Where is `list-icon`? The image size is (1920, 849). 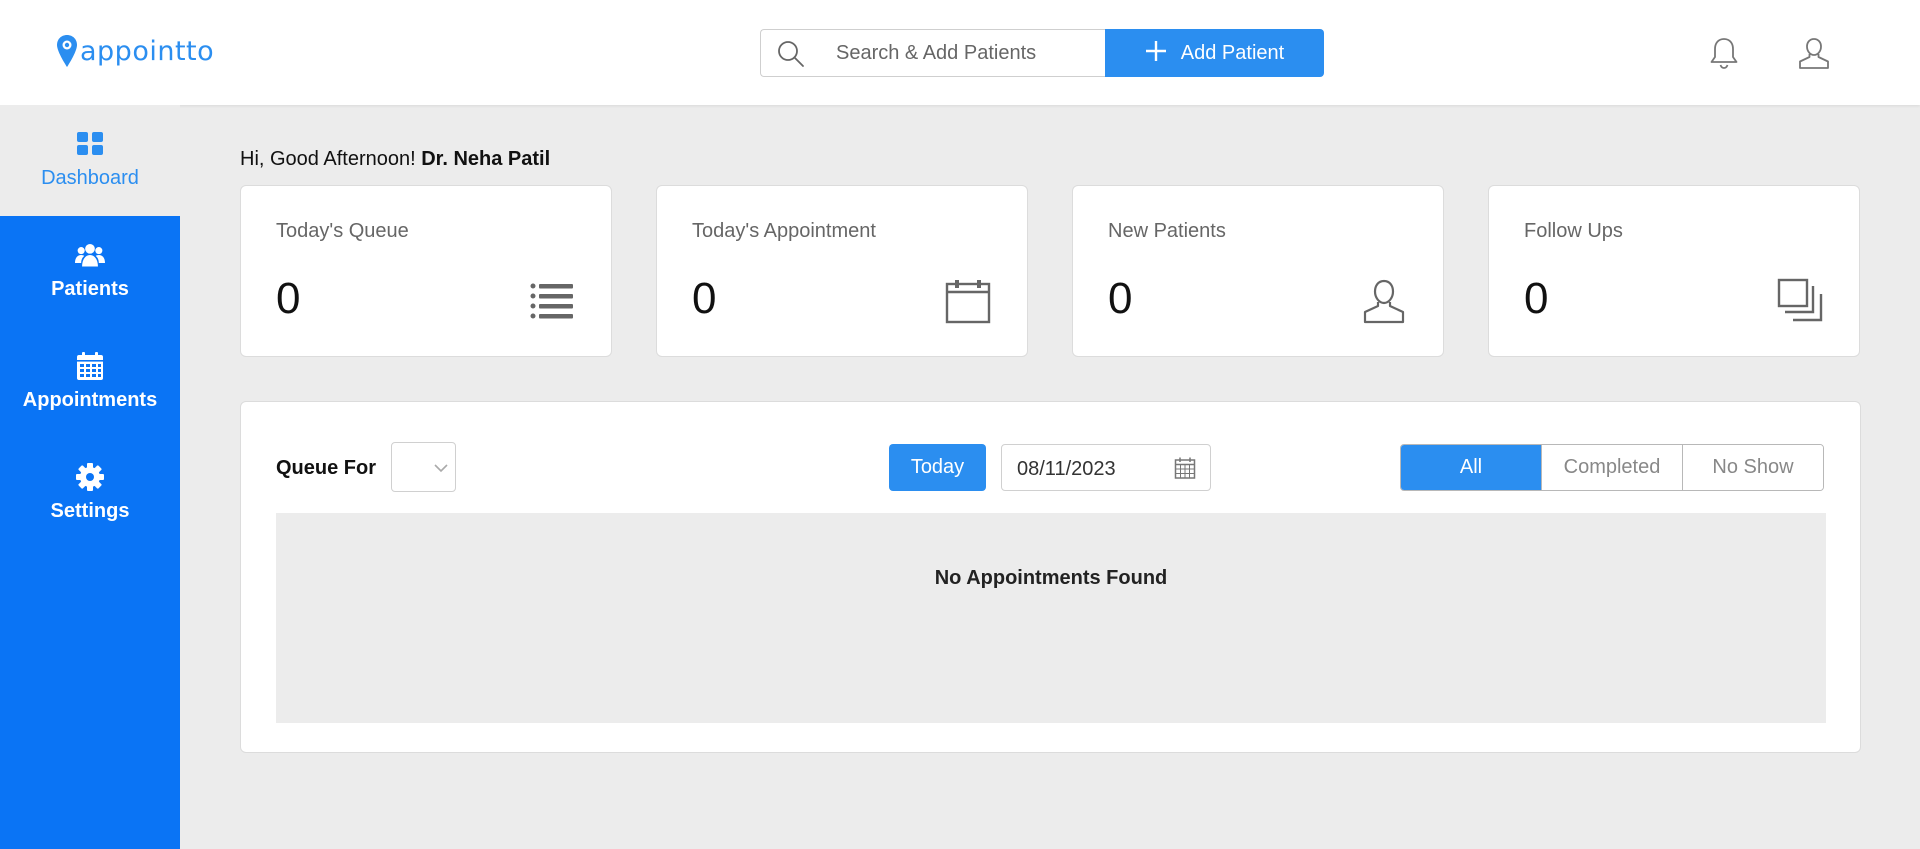
list-icon is located at coordinates (551, 301).